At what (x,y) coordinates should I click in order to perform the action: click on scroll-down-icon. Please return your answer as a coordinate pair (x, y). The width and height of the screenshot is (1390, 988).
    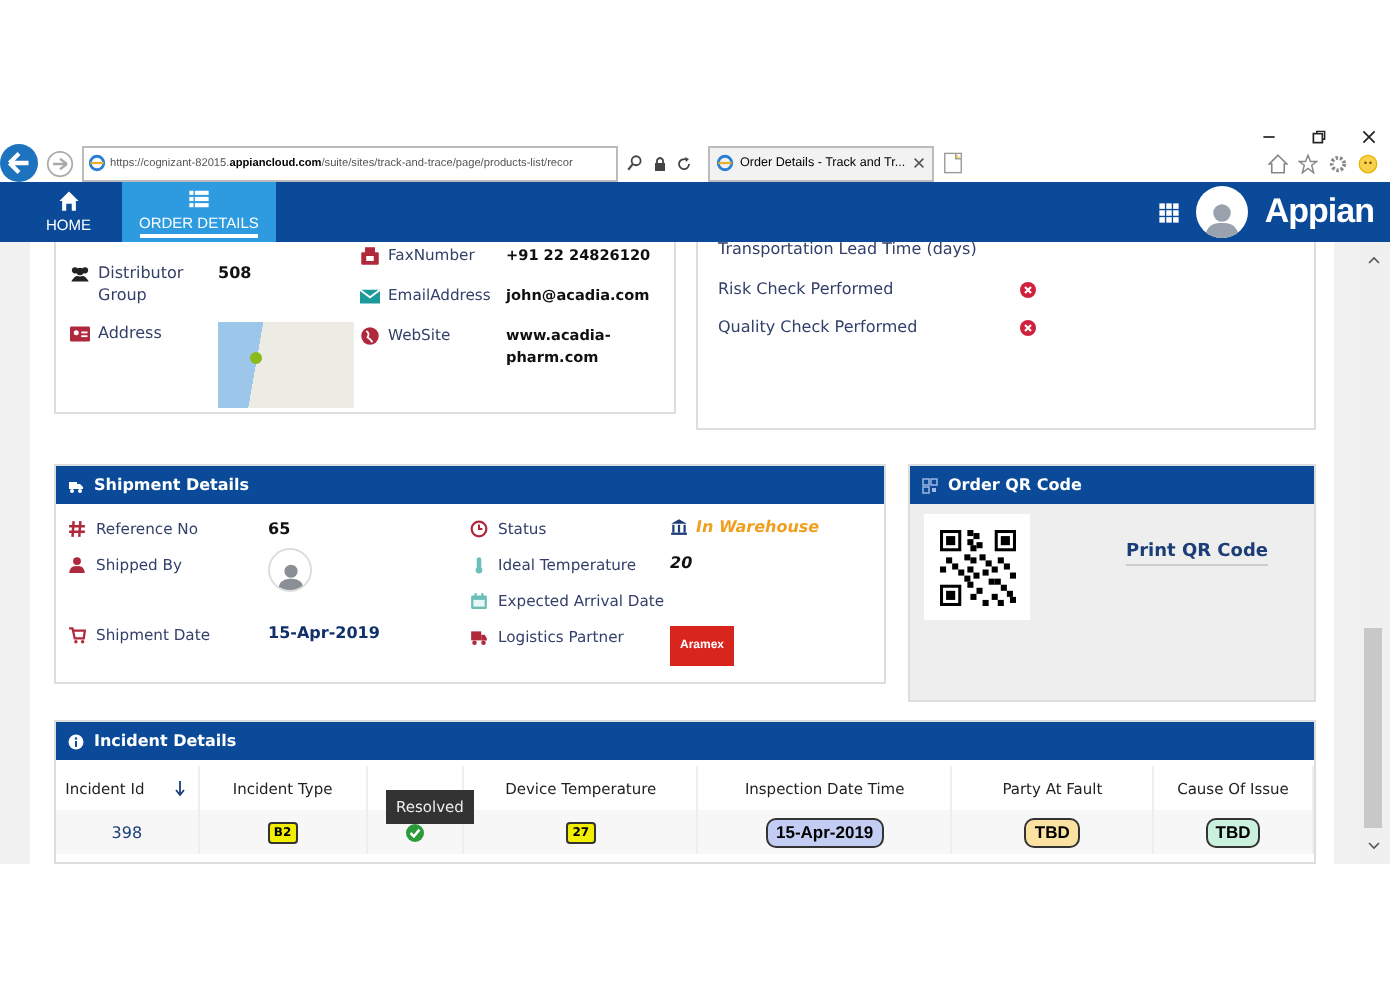
    Looking at the image, I should click on (1373, 846).